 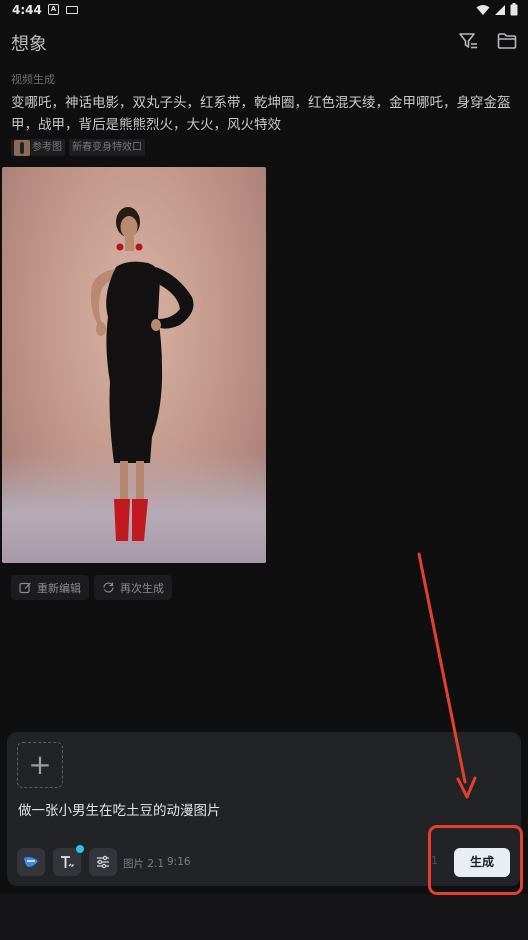 What do you see at coordinates (142, 588) in the screenshot?
I see `regenerate-label: 再次生成` at bounding box center [142, 588].